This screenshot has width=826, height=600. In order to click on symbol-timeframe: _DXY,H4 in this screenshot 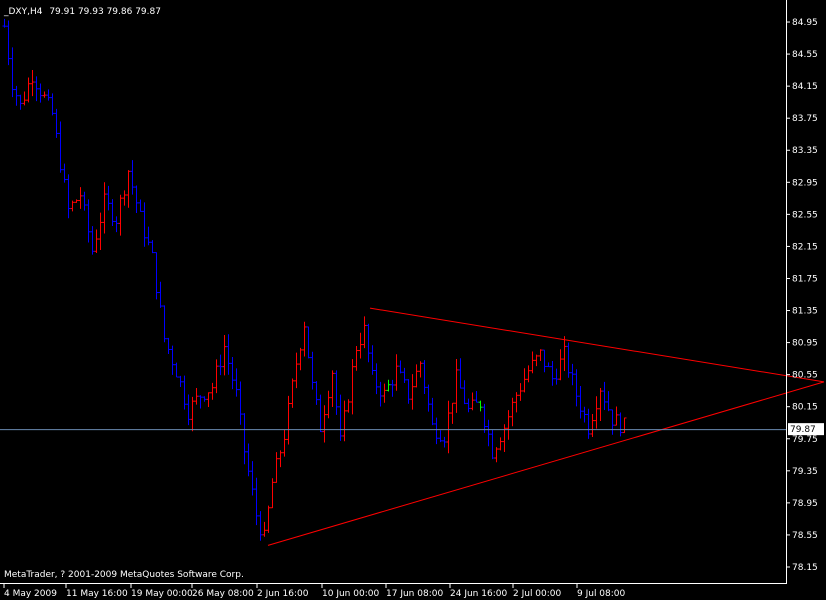, I will do `click(23, 12)`.